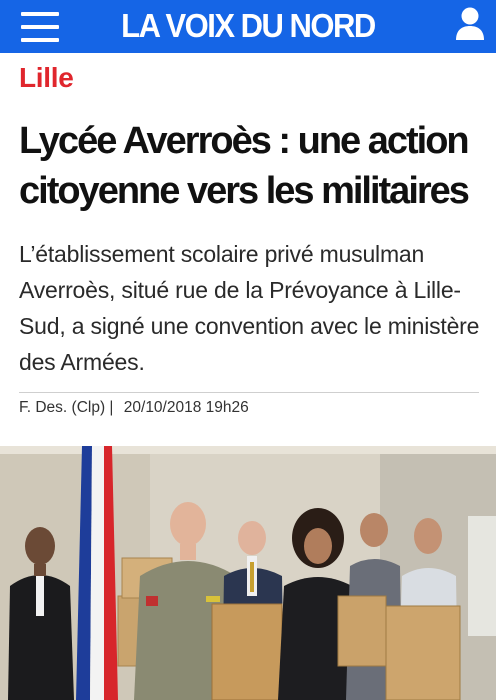  Describe the element at coordinates (66, 407) in the screenshot. I see `byline-author: F. Des. (Clp) |` at that location.